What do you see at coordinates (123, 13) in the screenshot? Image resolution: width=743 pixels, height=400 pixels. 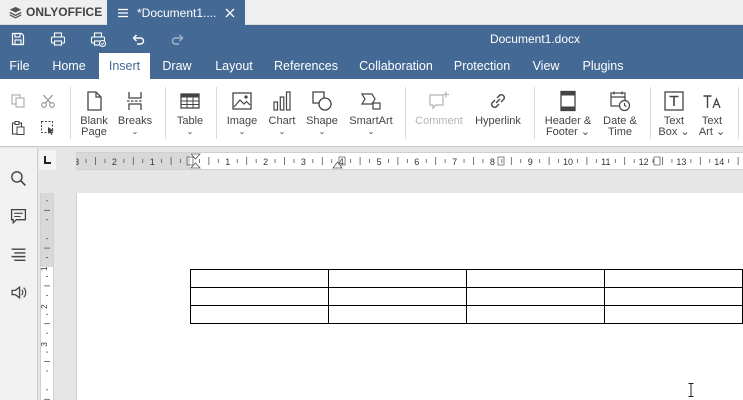 I see `hamburger-icon` at bounding box center [123, 13].